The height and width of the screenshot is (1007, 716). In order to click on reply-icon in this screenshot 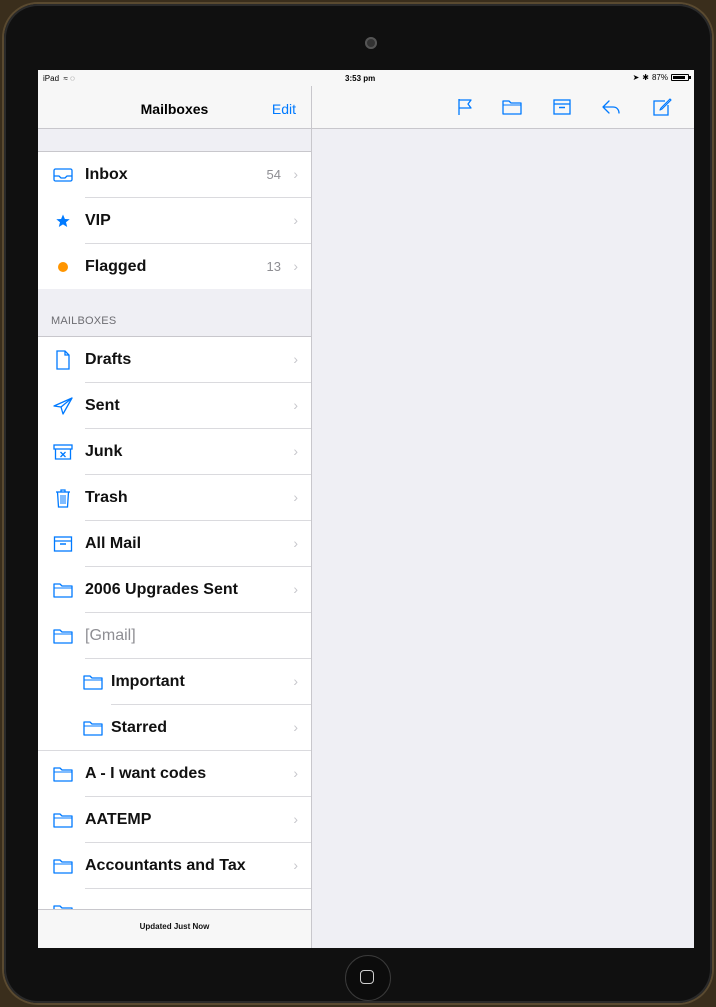, I will do `click(611, 107)`.